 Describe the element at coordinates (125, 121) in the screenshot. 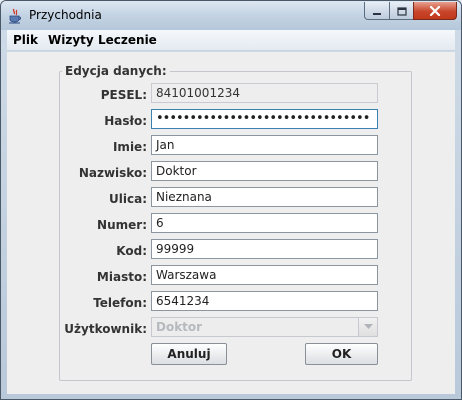

I see `password-label: Hasło:` at that location.